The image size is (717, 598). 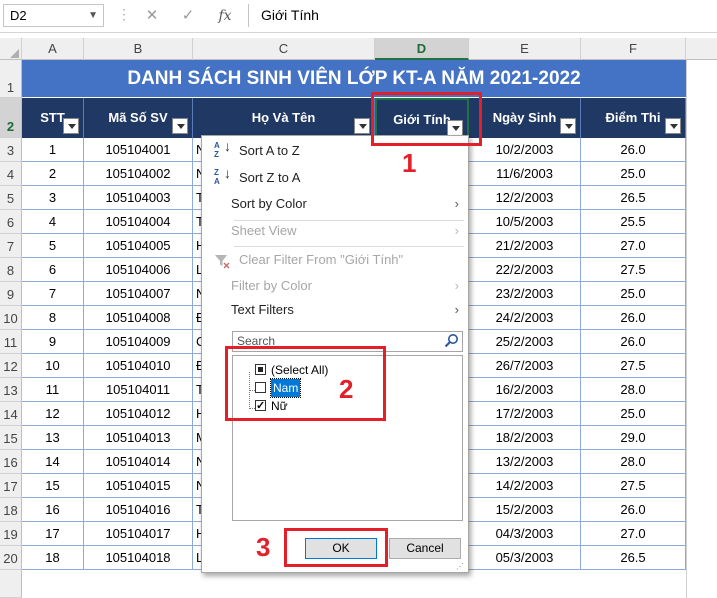 I want to click on cell-stt: 15, so click(x=53, y=486).